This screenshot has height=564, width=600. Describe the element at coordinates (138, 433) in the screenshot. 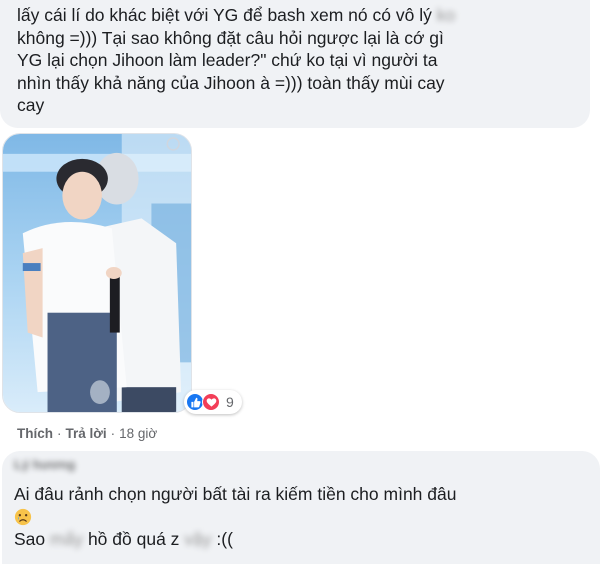

I see `timestamp: 18 giờ` at that location.